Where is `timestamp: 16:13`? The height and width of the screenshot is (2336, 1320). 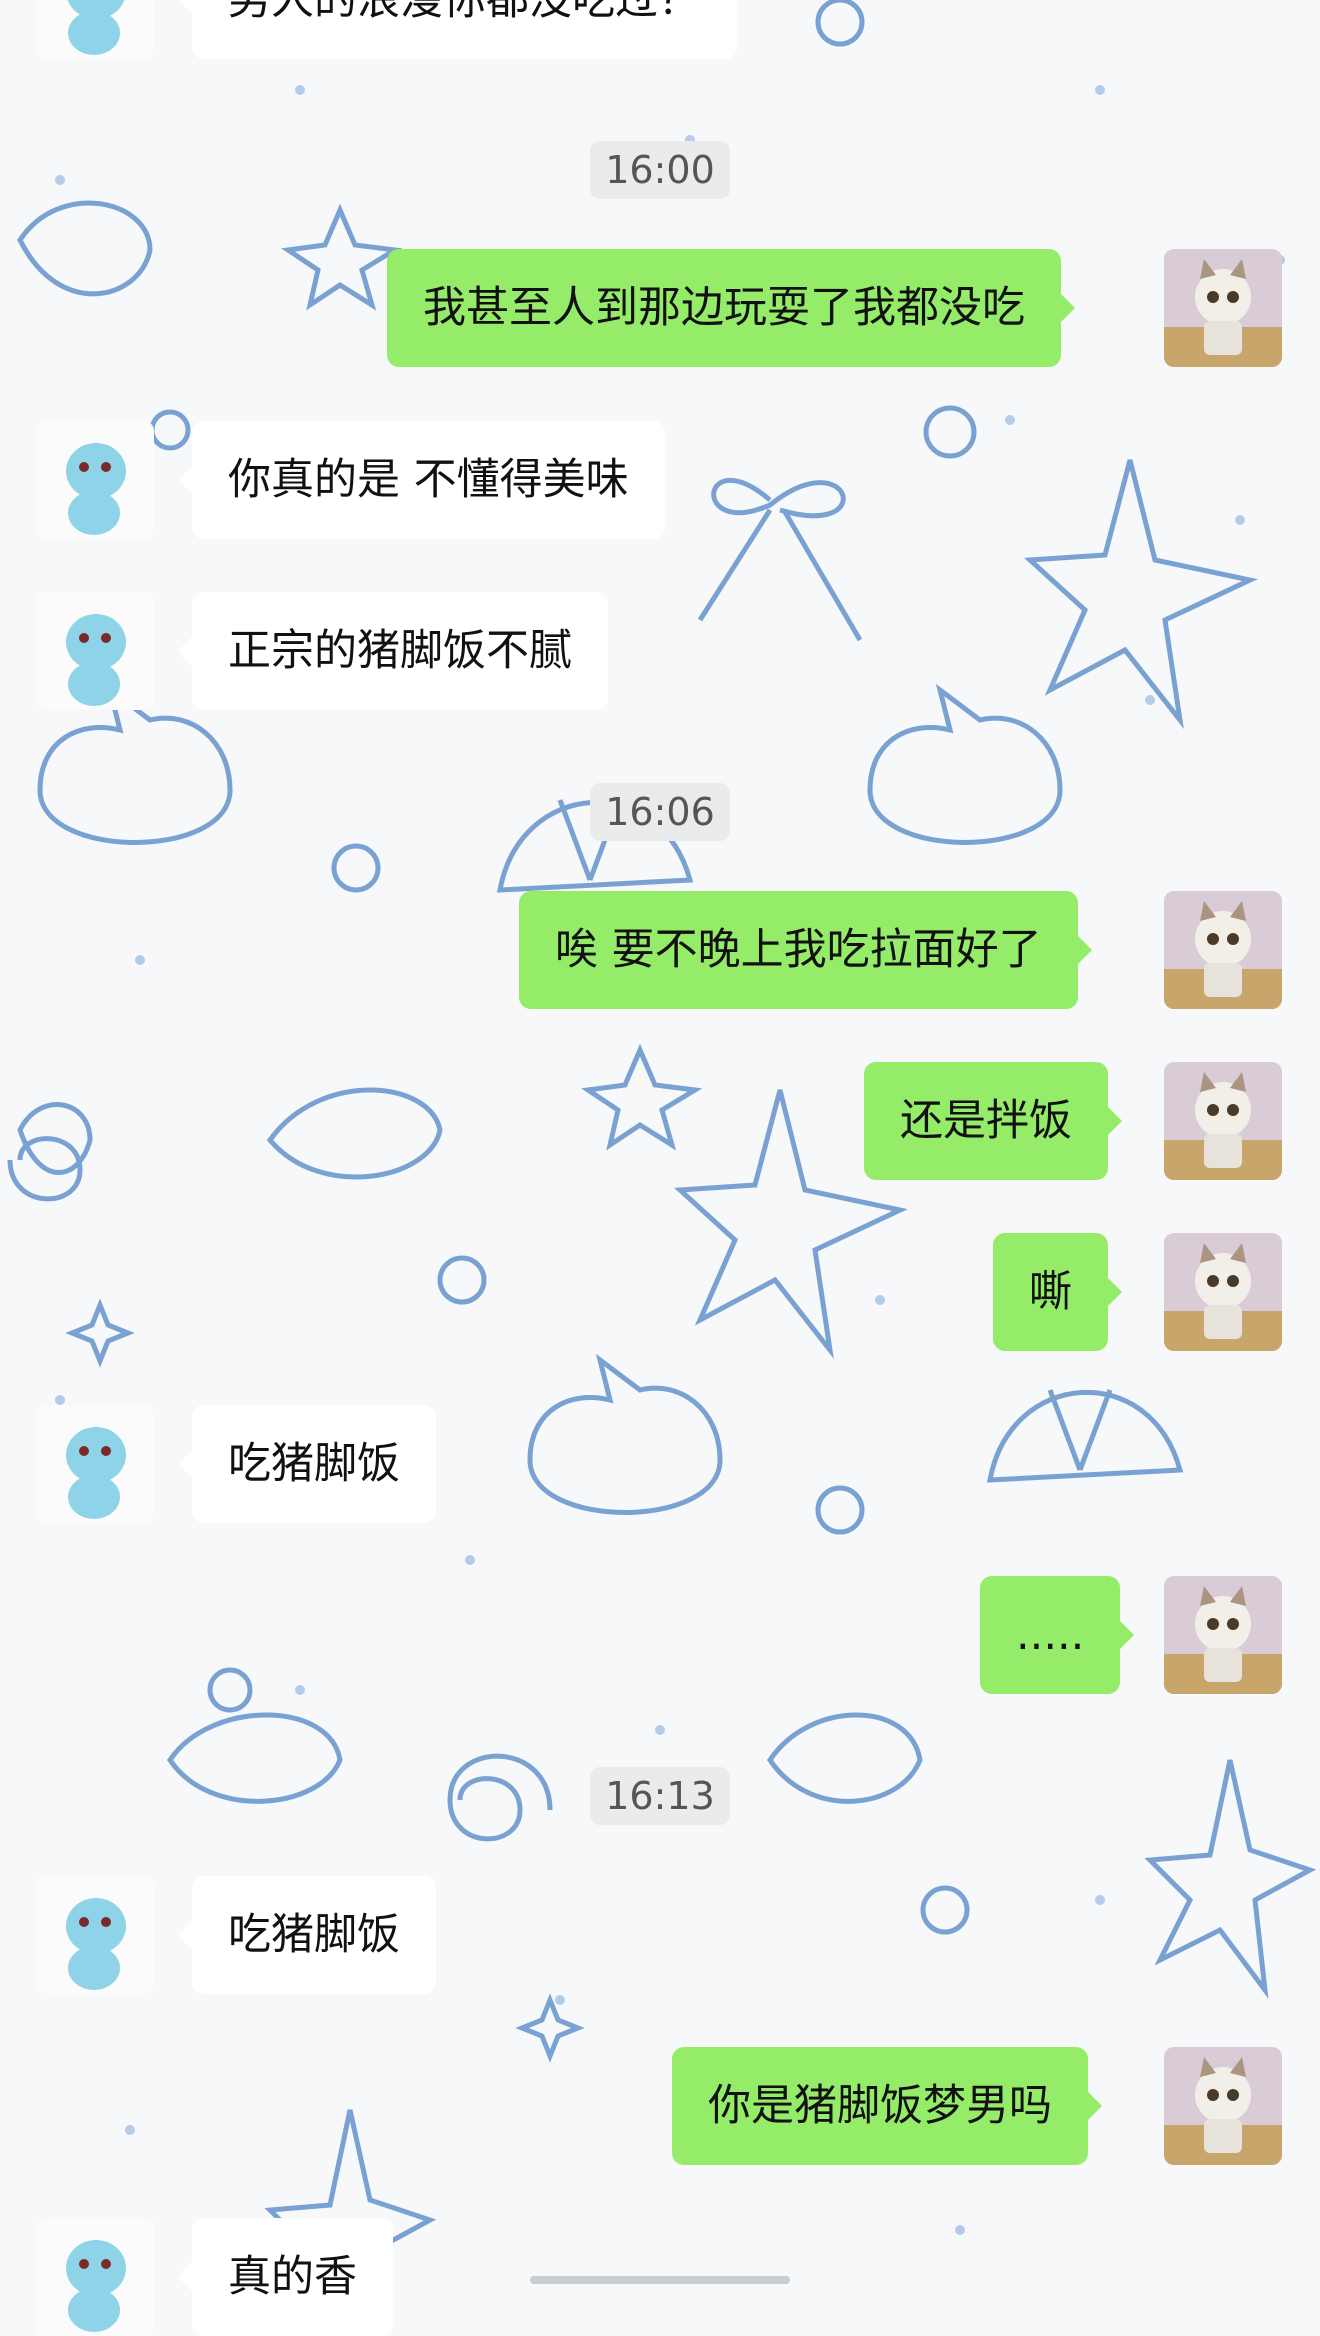
timestamp: 16:13 is located at coordinates (660, 1796).